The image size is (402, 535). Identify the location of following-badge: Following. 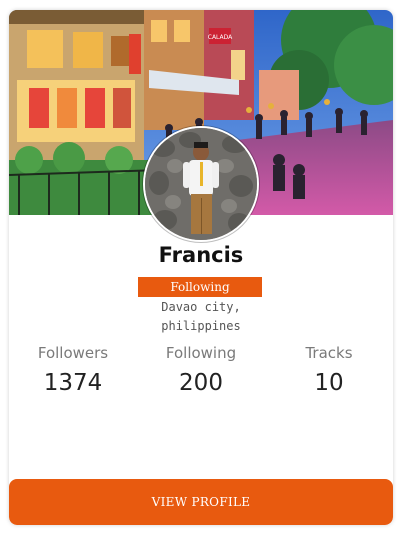
(200, 287).